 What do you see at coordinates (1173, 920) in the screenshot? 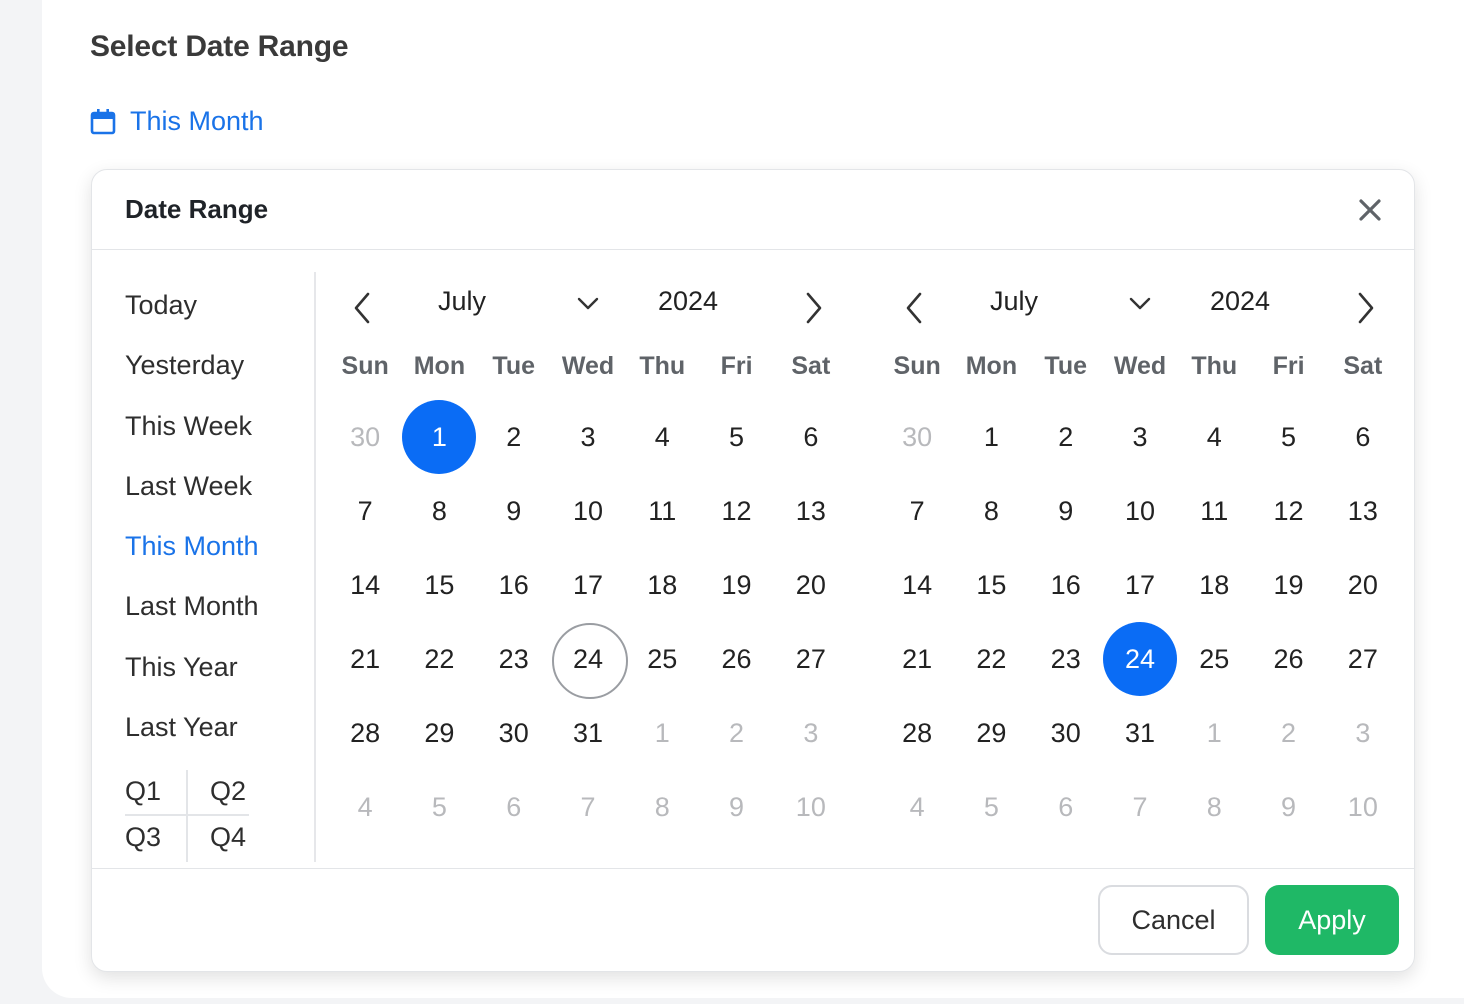
I see `cancel-button: Cancel` at bounding box center [1173, 920].